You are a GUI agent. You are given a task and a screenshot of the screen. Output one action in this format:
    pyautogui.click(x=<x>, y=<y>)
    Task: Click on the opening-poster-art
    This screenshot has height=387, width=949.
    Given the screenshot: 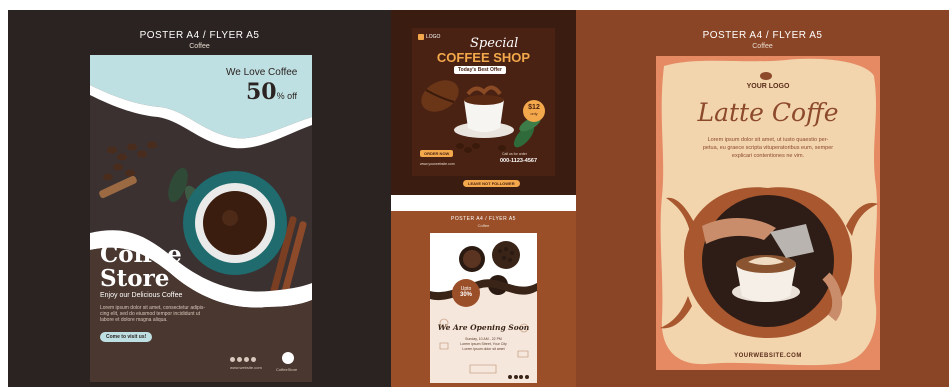 What is the action you would take?
    pyautogui.click(x=483, y=308)
    